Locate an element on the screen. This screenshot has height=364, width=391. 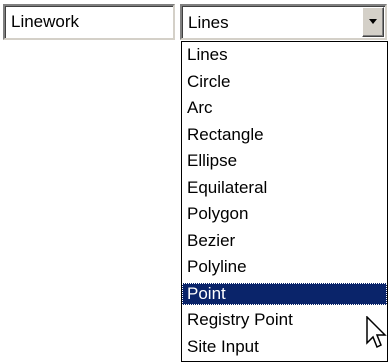
chevron-down-icon is located at coordinates (373, 21).